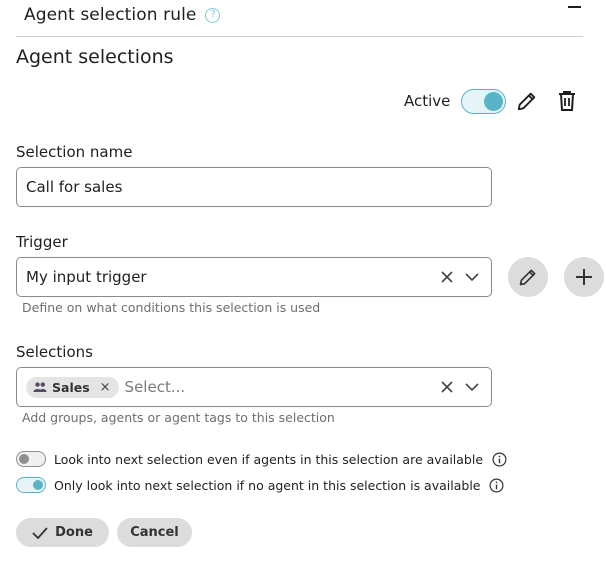 This screenshot has height=576, width=606. Describe the element at coordinates (40, 387) in the screenshot. I see `group-icon` at that location.